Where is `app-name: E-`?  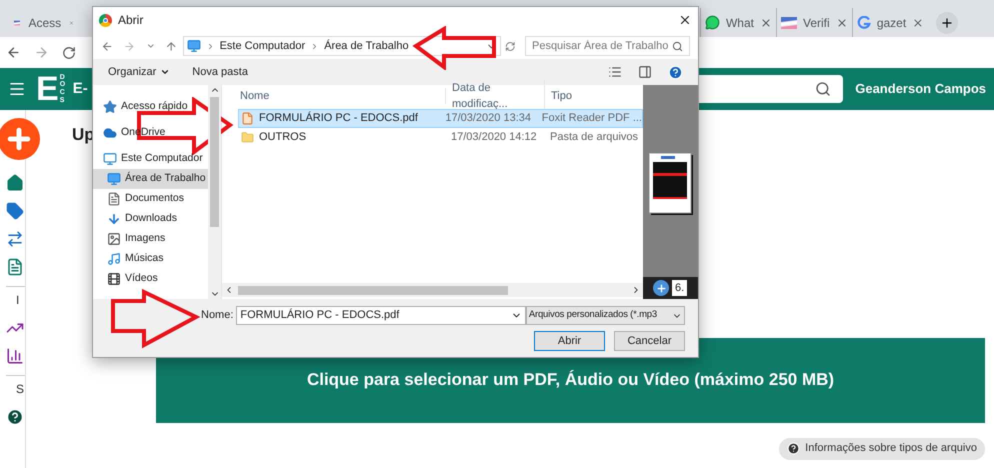 app-name: E- is located at coordinates (80, 88).